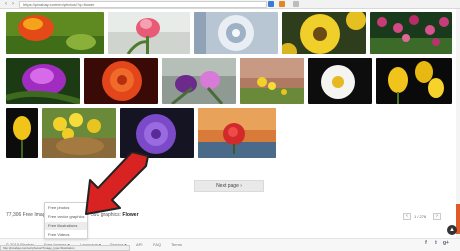 This screenshot has width=460, height=251. What do you see at coordinates (324, 33) in the screenshot?
I see `thumb-yellow-daisy` at bounding box center [324, 33].